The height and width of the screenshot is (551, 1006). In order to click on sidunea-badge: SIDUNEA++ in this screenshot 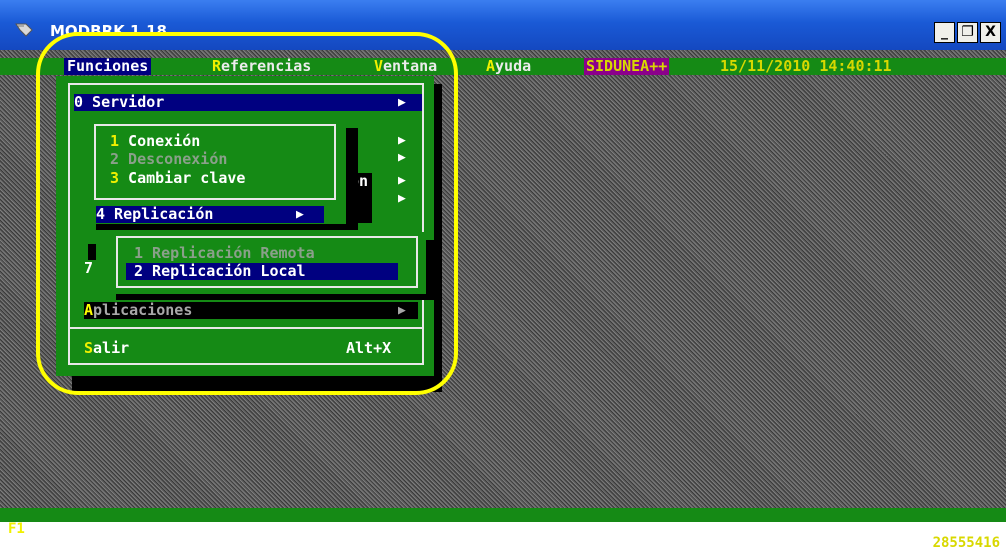, I will do `click(627, 66)`.